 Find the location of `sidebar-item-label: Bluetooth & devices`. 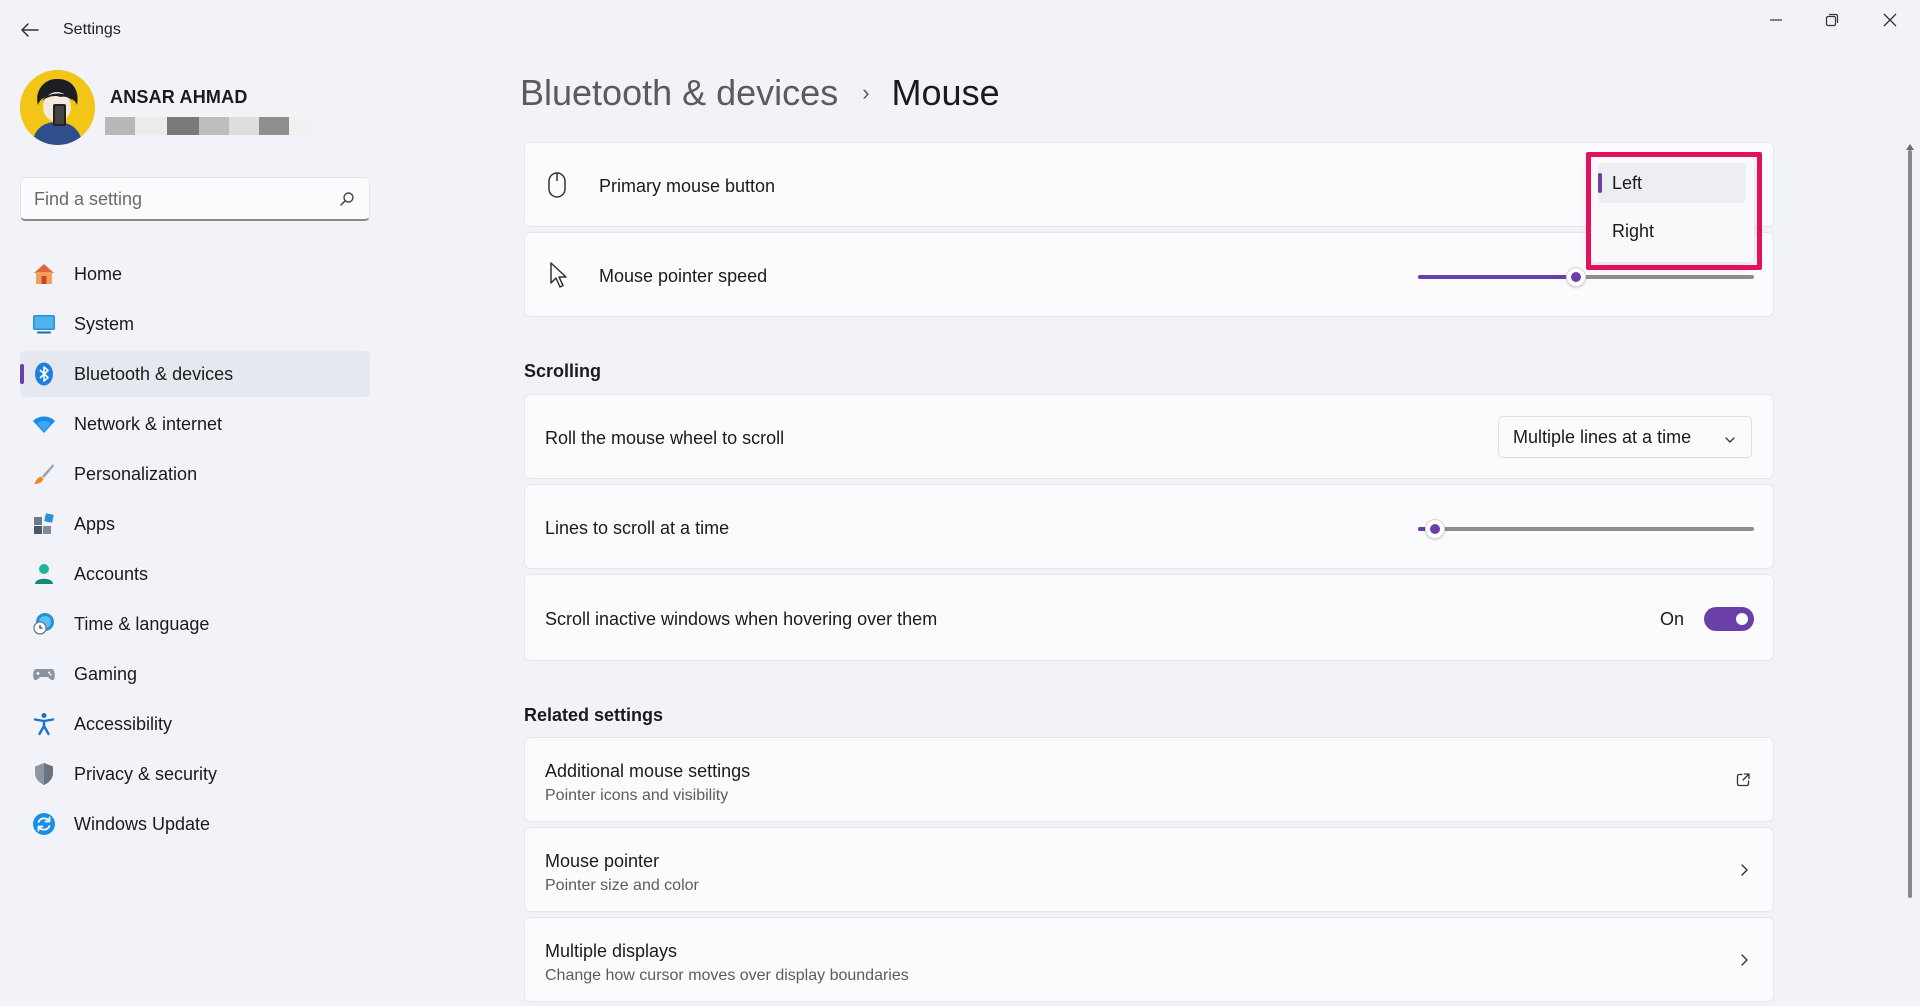

sidebar-item-label: Bluetooth & devices is located at coordinates (154, 373).